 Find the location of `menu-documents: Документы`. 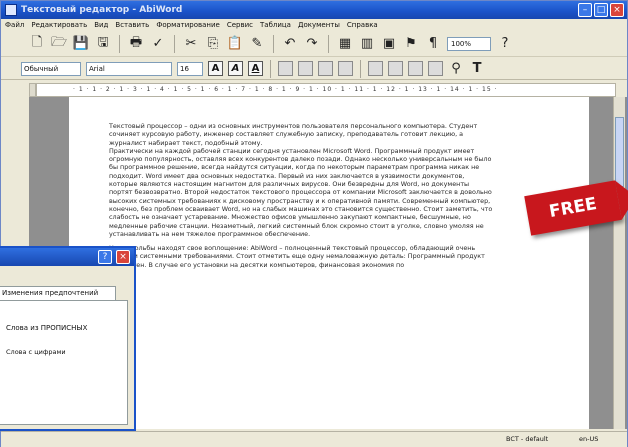

menu-documents: Документы is located at coordinates (319, 25).